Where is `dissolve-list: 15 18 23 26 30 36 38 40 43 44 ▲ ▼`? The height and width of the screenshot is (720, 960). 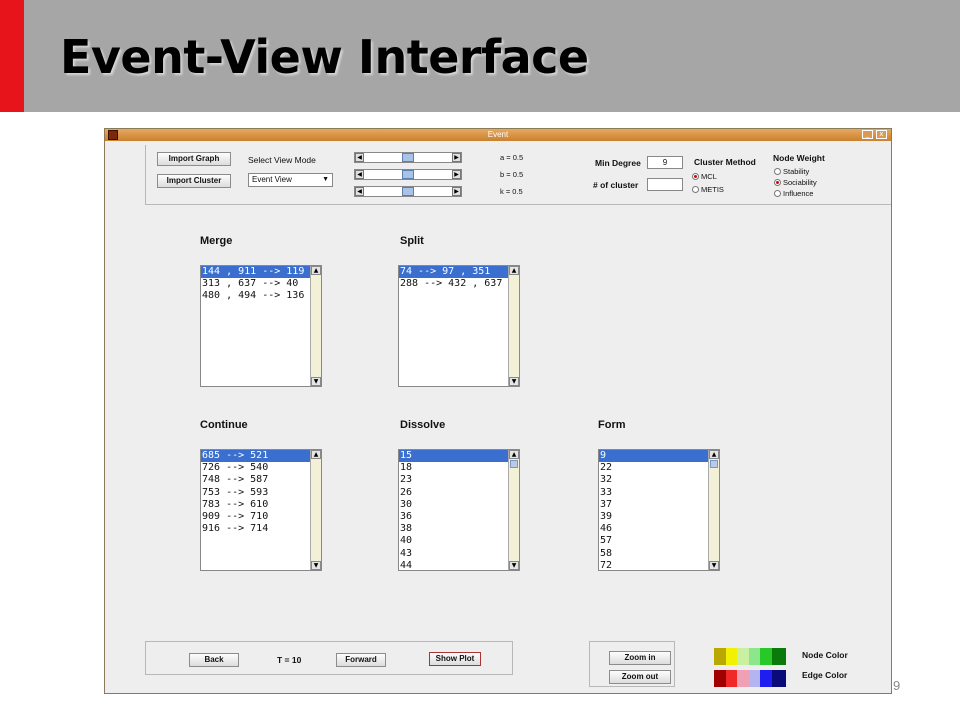 dissolve-list: 15 18 23 26 30 36 38 40 43 44 ▲ ▼ is located at coordinates (459, 510).